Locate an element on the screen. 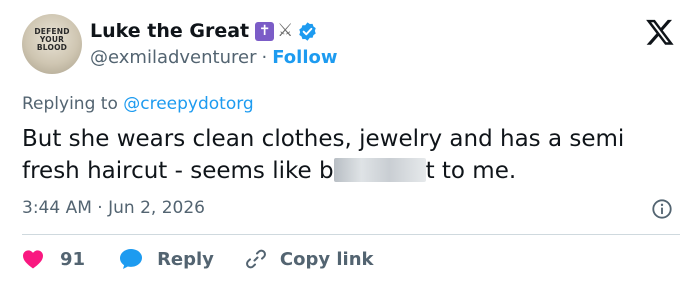 The image size is (700, 287). timestamp: 3:44 AM · Jun 2, 2026 is located at coordinates (113, 208).